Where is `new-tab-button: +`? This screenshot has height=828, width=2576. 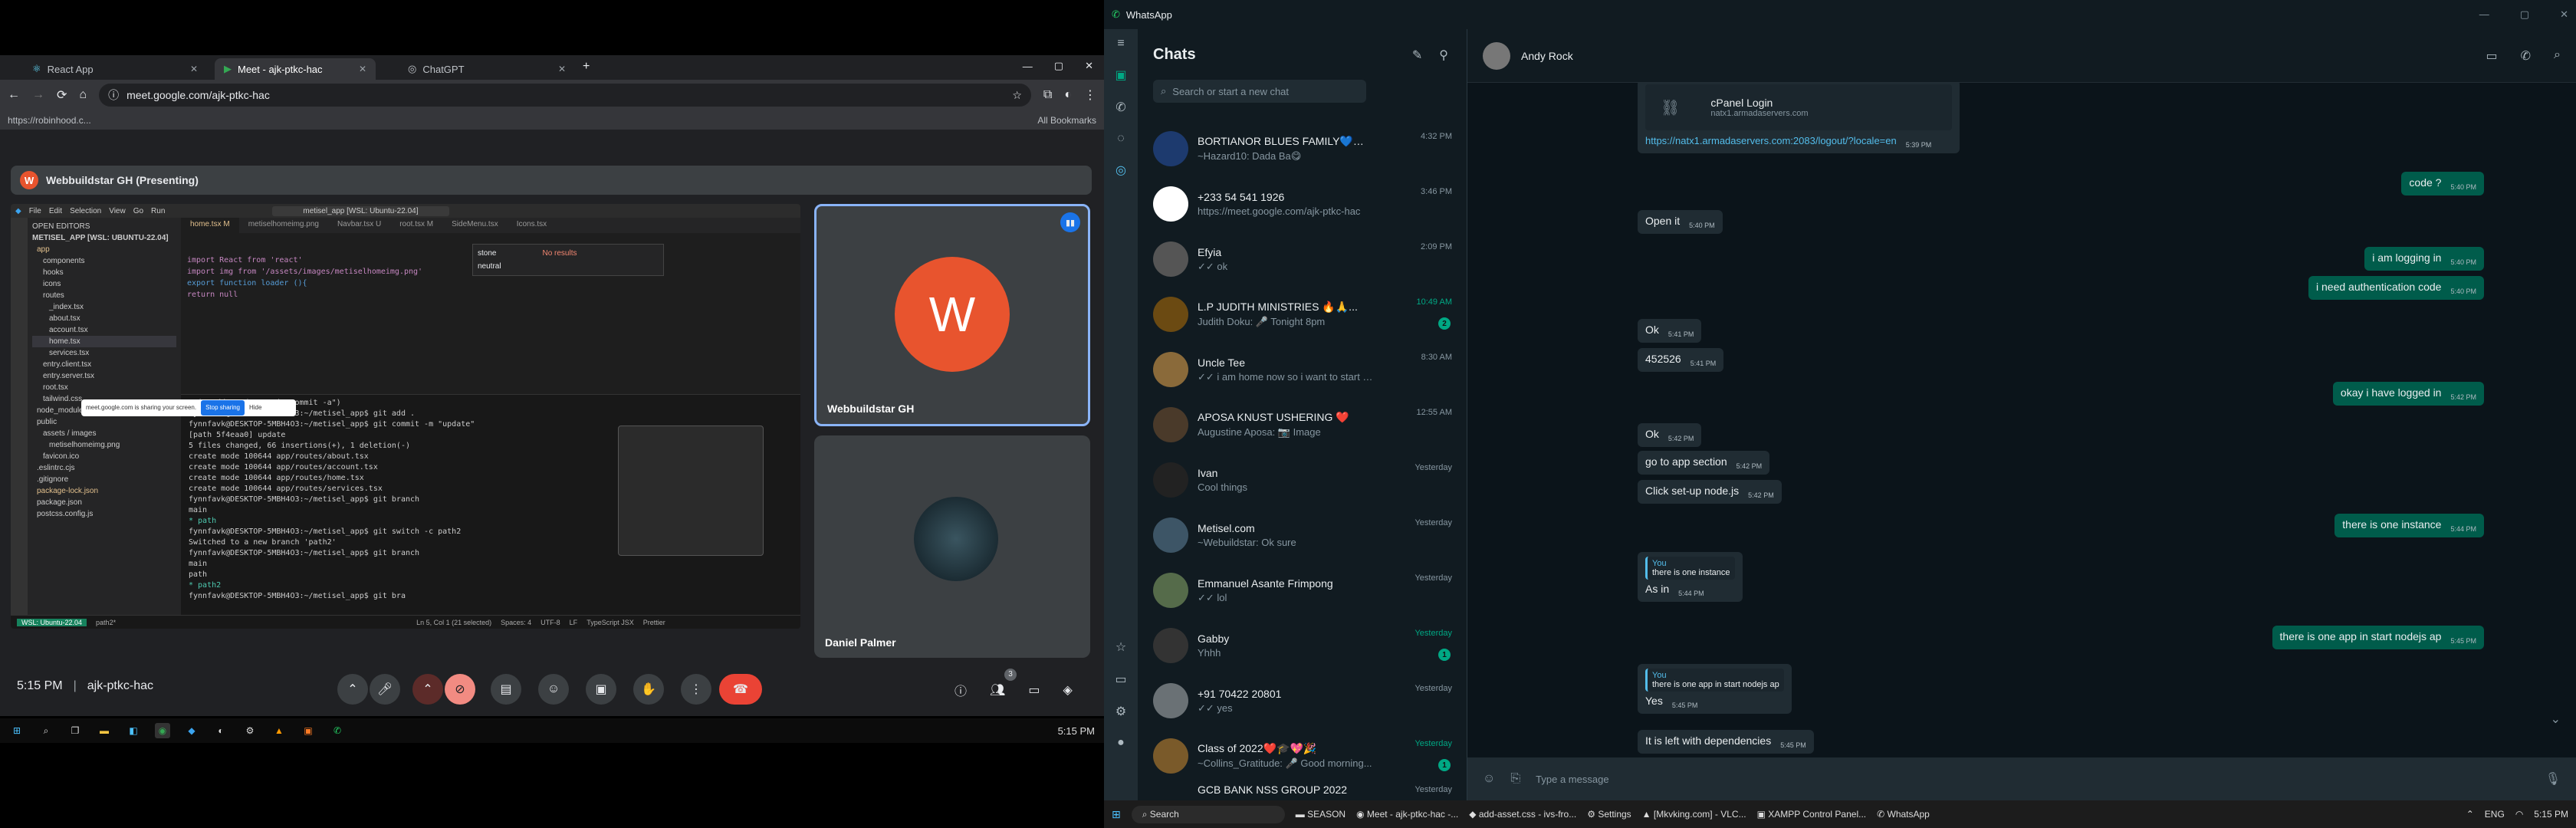
new-tab-button: + is located at coordinates (586, 67).